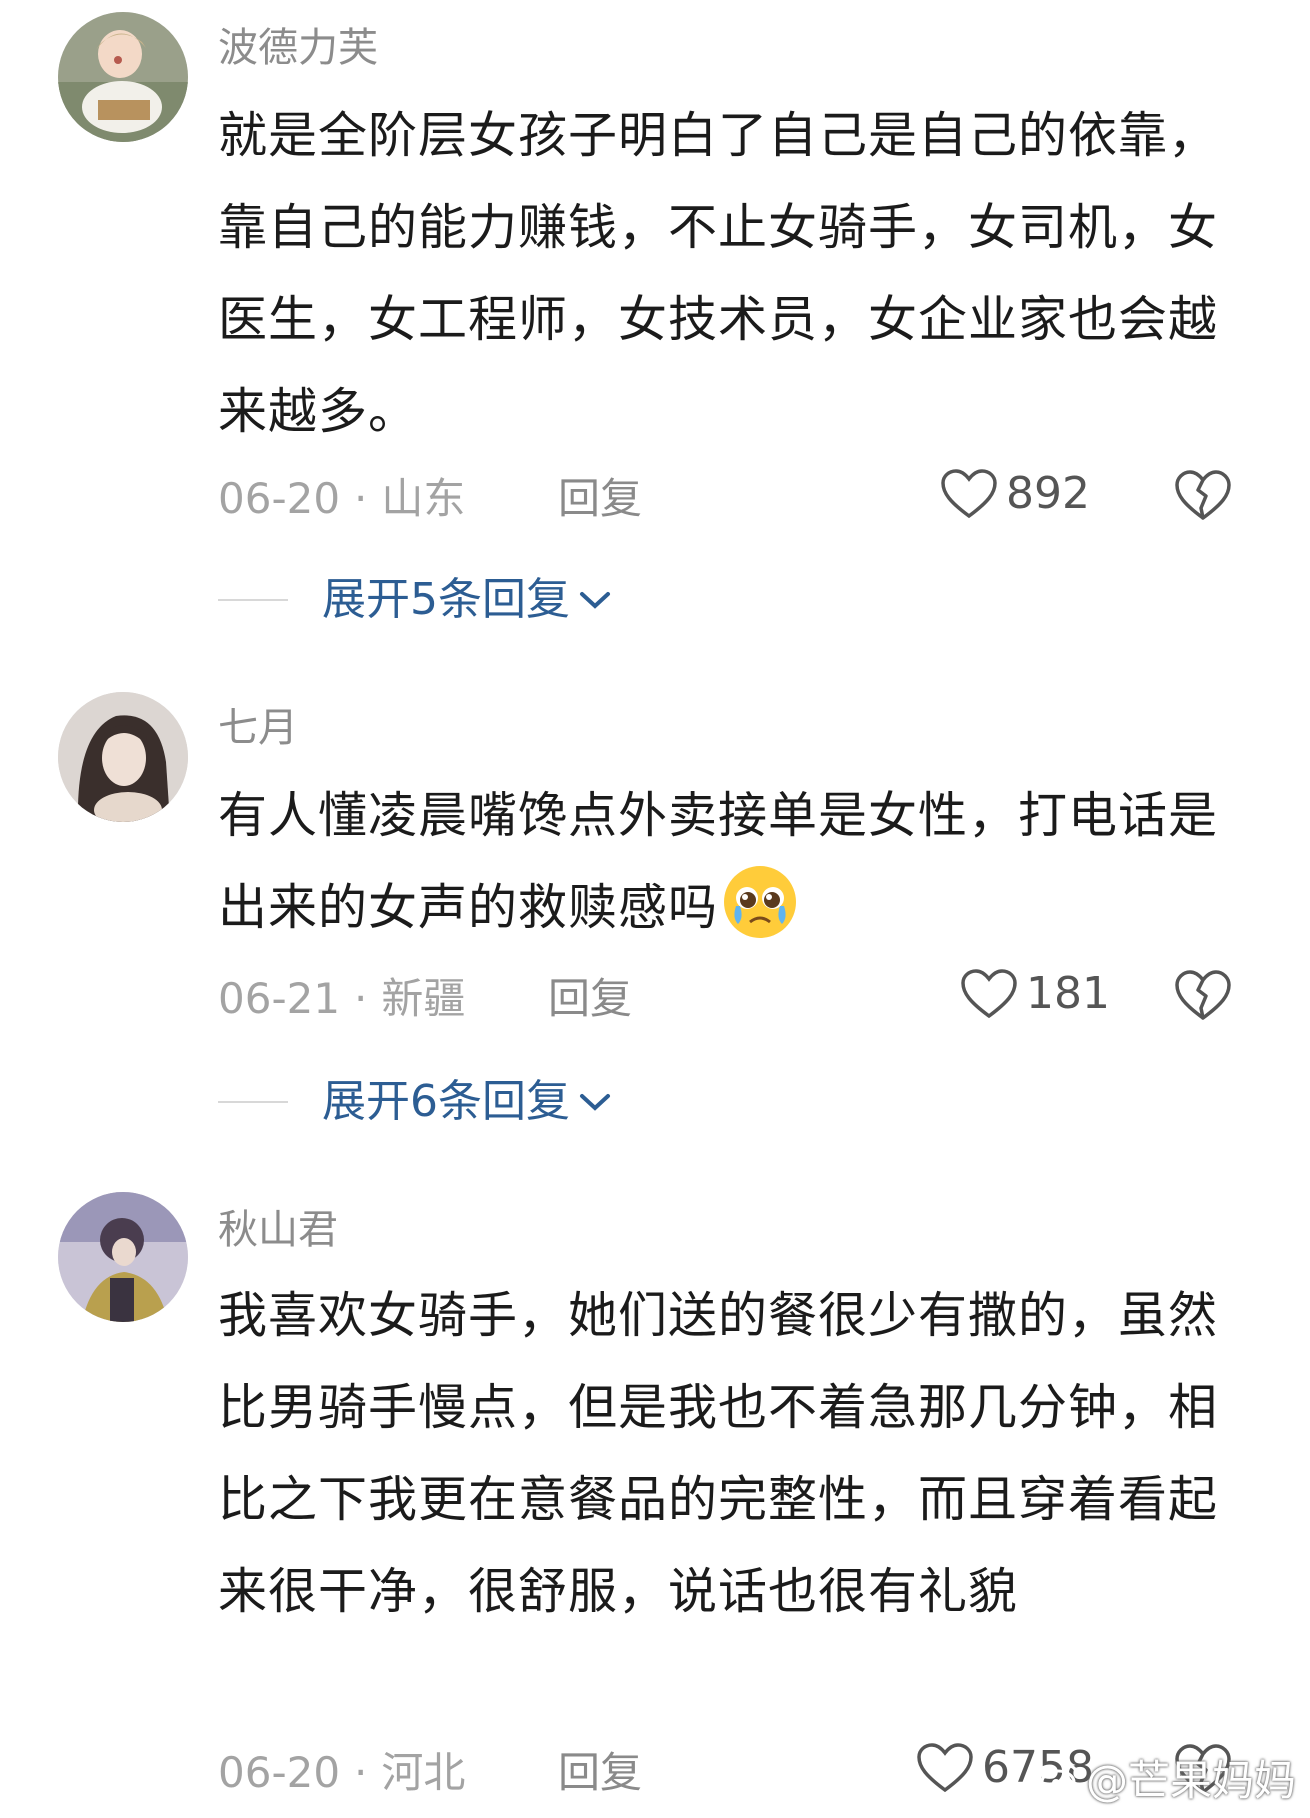 The image size is (1310, 1818). Describe the element at coordinates (1068, 993) in the screenshot. I see `like-count: 181` at that location.